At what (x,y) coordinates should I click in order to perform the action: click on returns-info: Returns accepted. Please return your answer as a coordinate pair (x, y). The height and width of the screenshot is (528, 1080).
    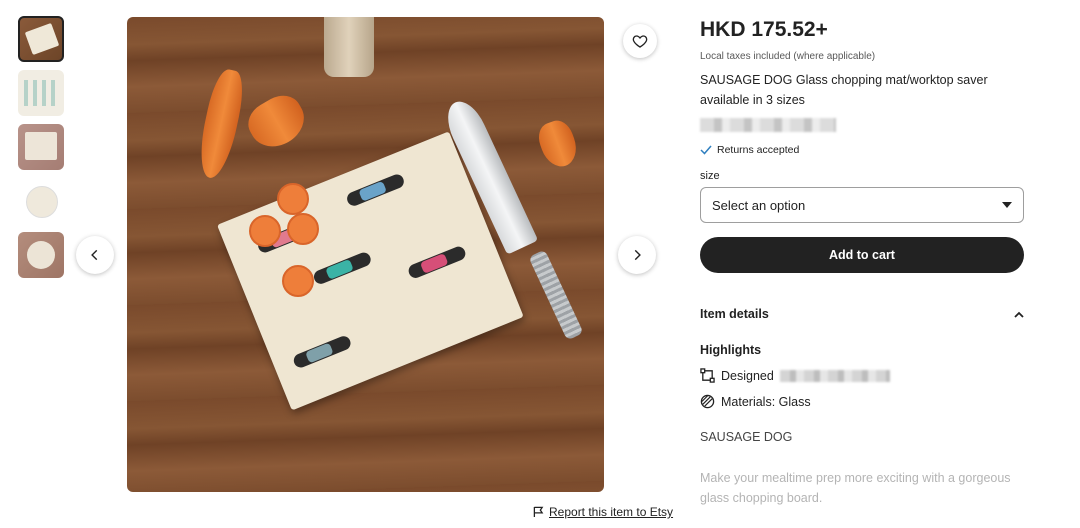
    Looking at the image, I should click on (863, 150).